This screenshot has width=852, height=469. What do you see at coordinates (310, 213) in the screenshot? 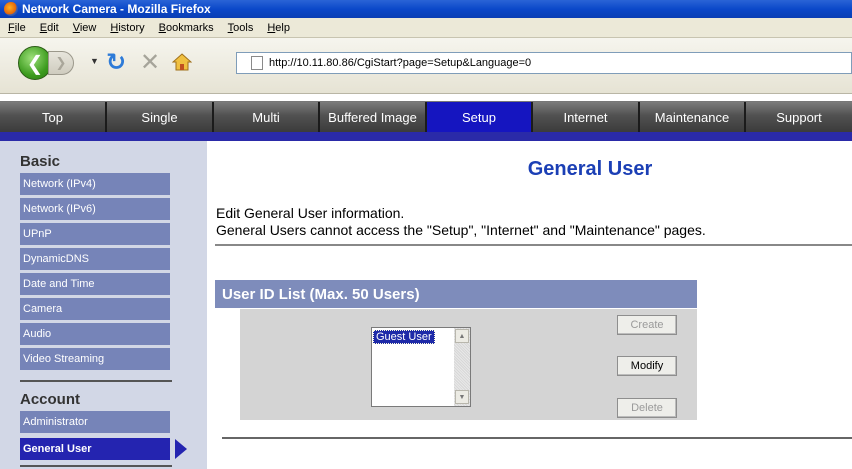
I see `description-line-1: Edit General User information.` at bounding box center [310, 213].